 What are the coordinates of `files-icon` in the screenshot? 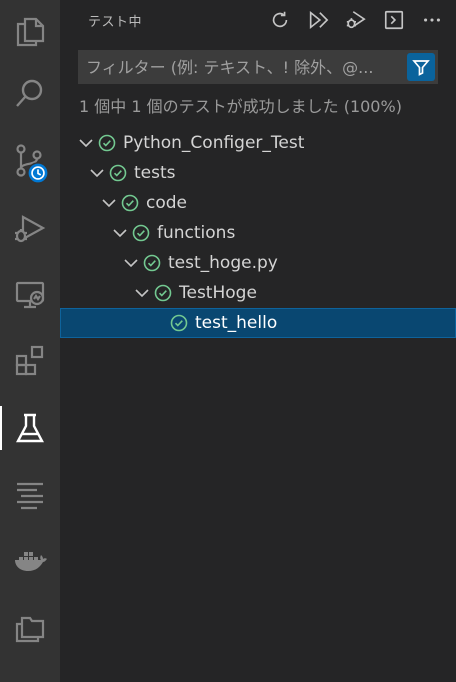 It's located at (30, 32).